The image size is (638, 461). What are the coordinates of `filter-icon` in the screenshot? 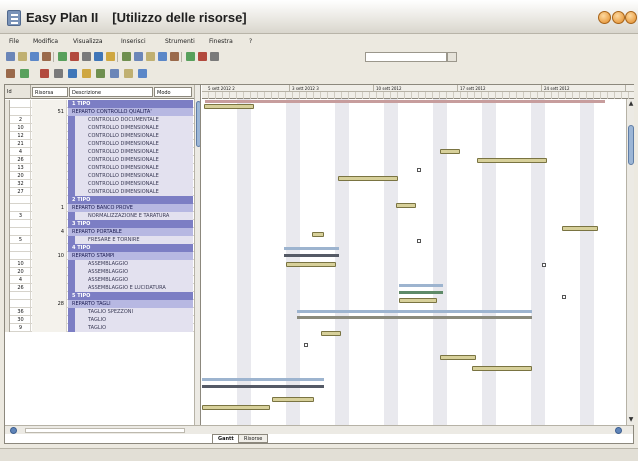 It's located at (202, 56).